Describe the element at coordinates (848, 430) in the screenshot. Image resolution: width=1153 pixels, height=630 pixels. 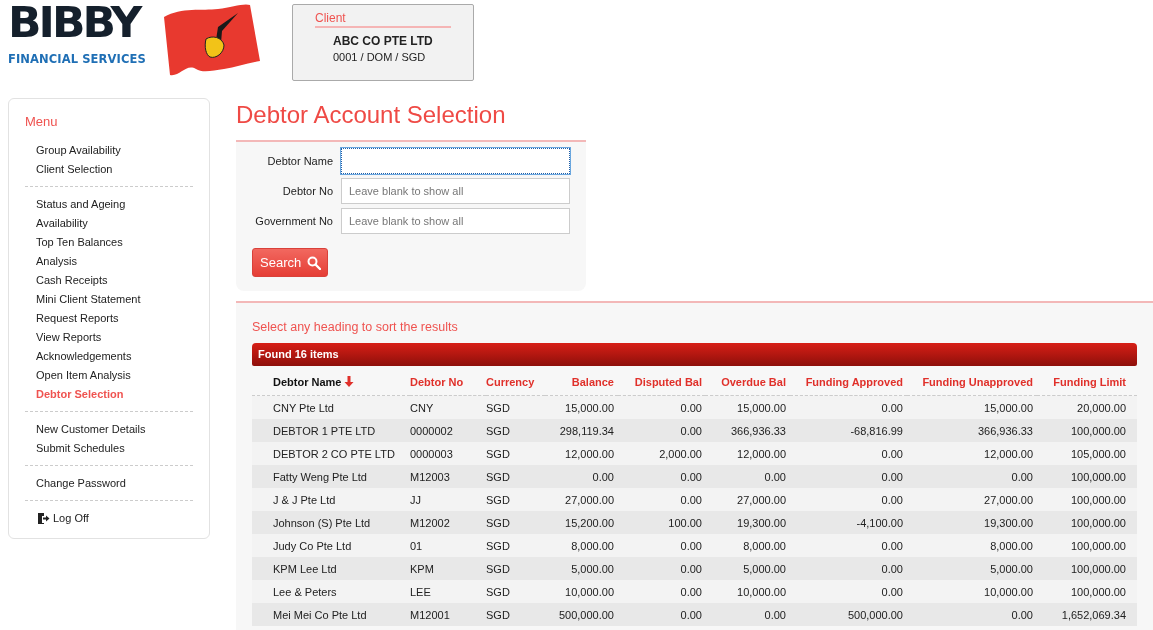
I see `table-cell: -68,816.99` at that location.